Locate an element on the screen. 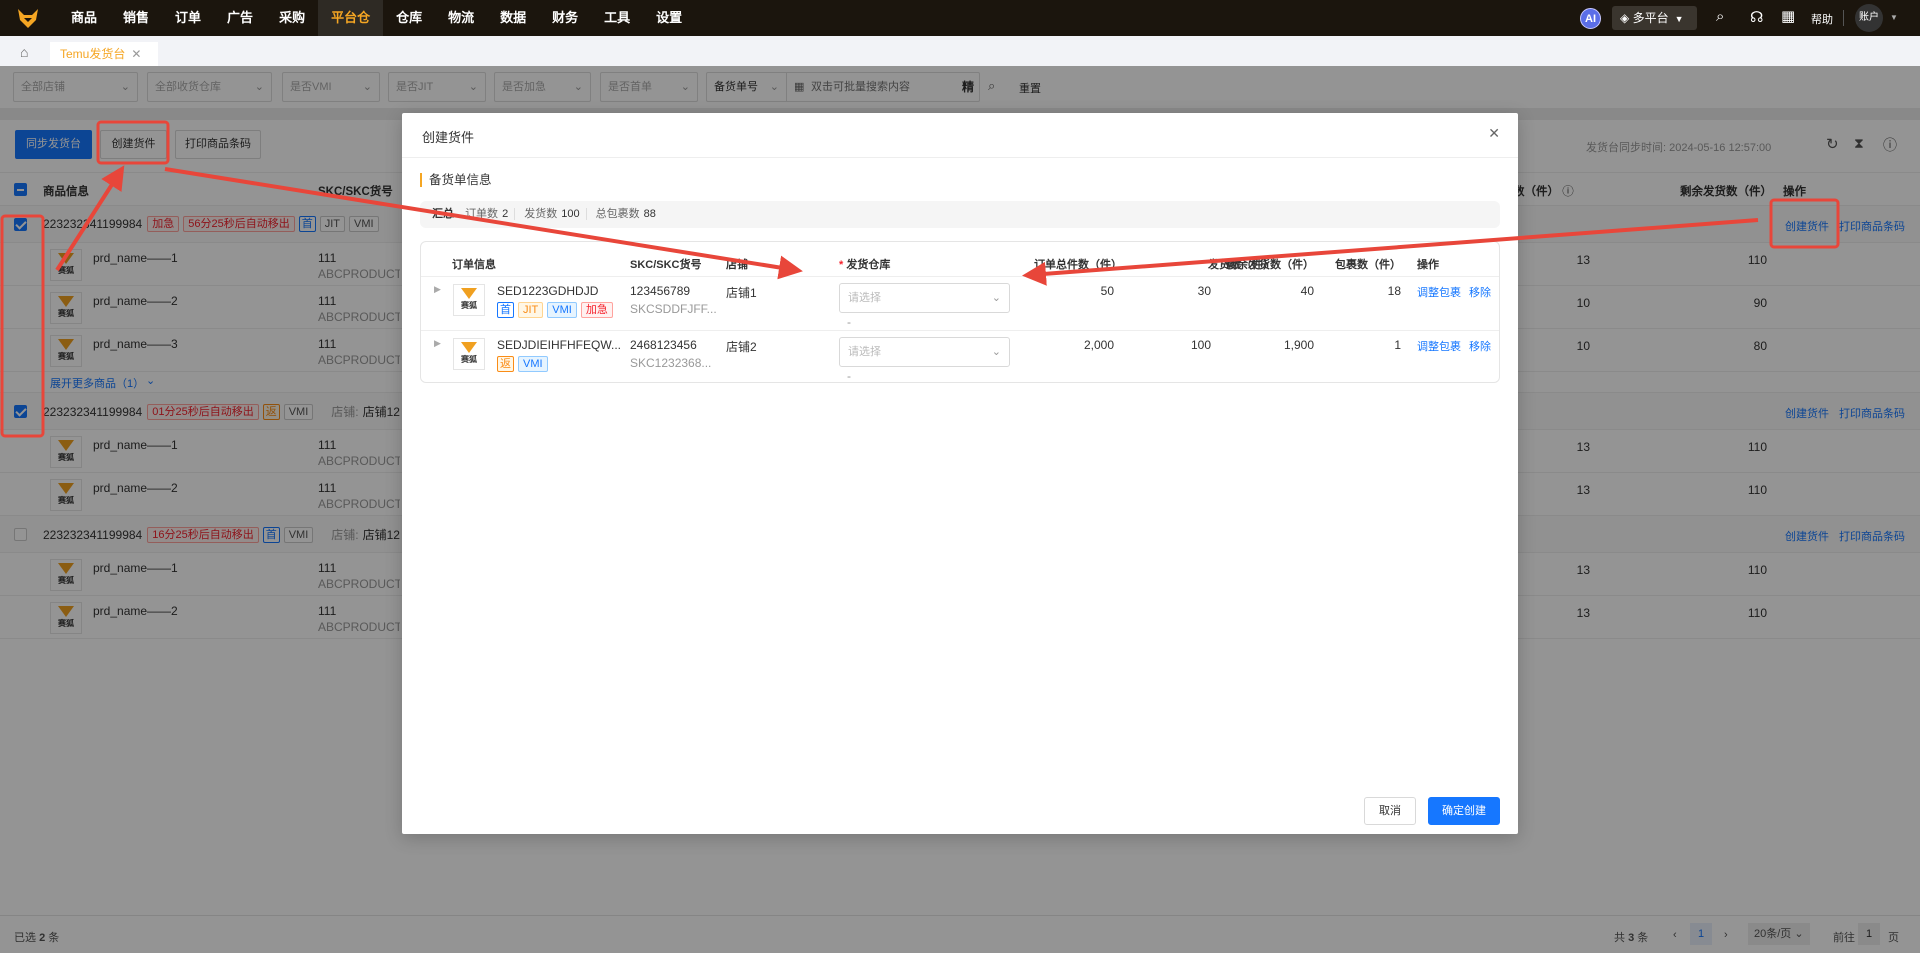 This screenshot has width=1920, height=953. tag-badge: 返 is located at coordinates (505, 364).